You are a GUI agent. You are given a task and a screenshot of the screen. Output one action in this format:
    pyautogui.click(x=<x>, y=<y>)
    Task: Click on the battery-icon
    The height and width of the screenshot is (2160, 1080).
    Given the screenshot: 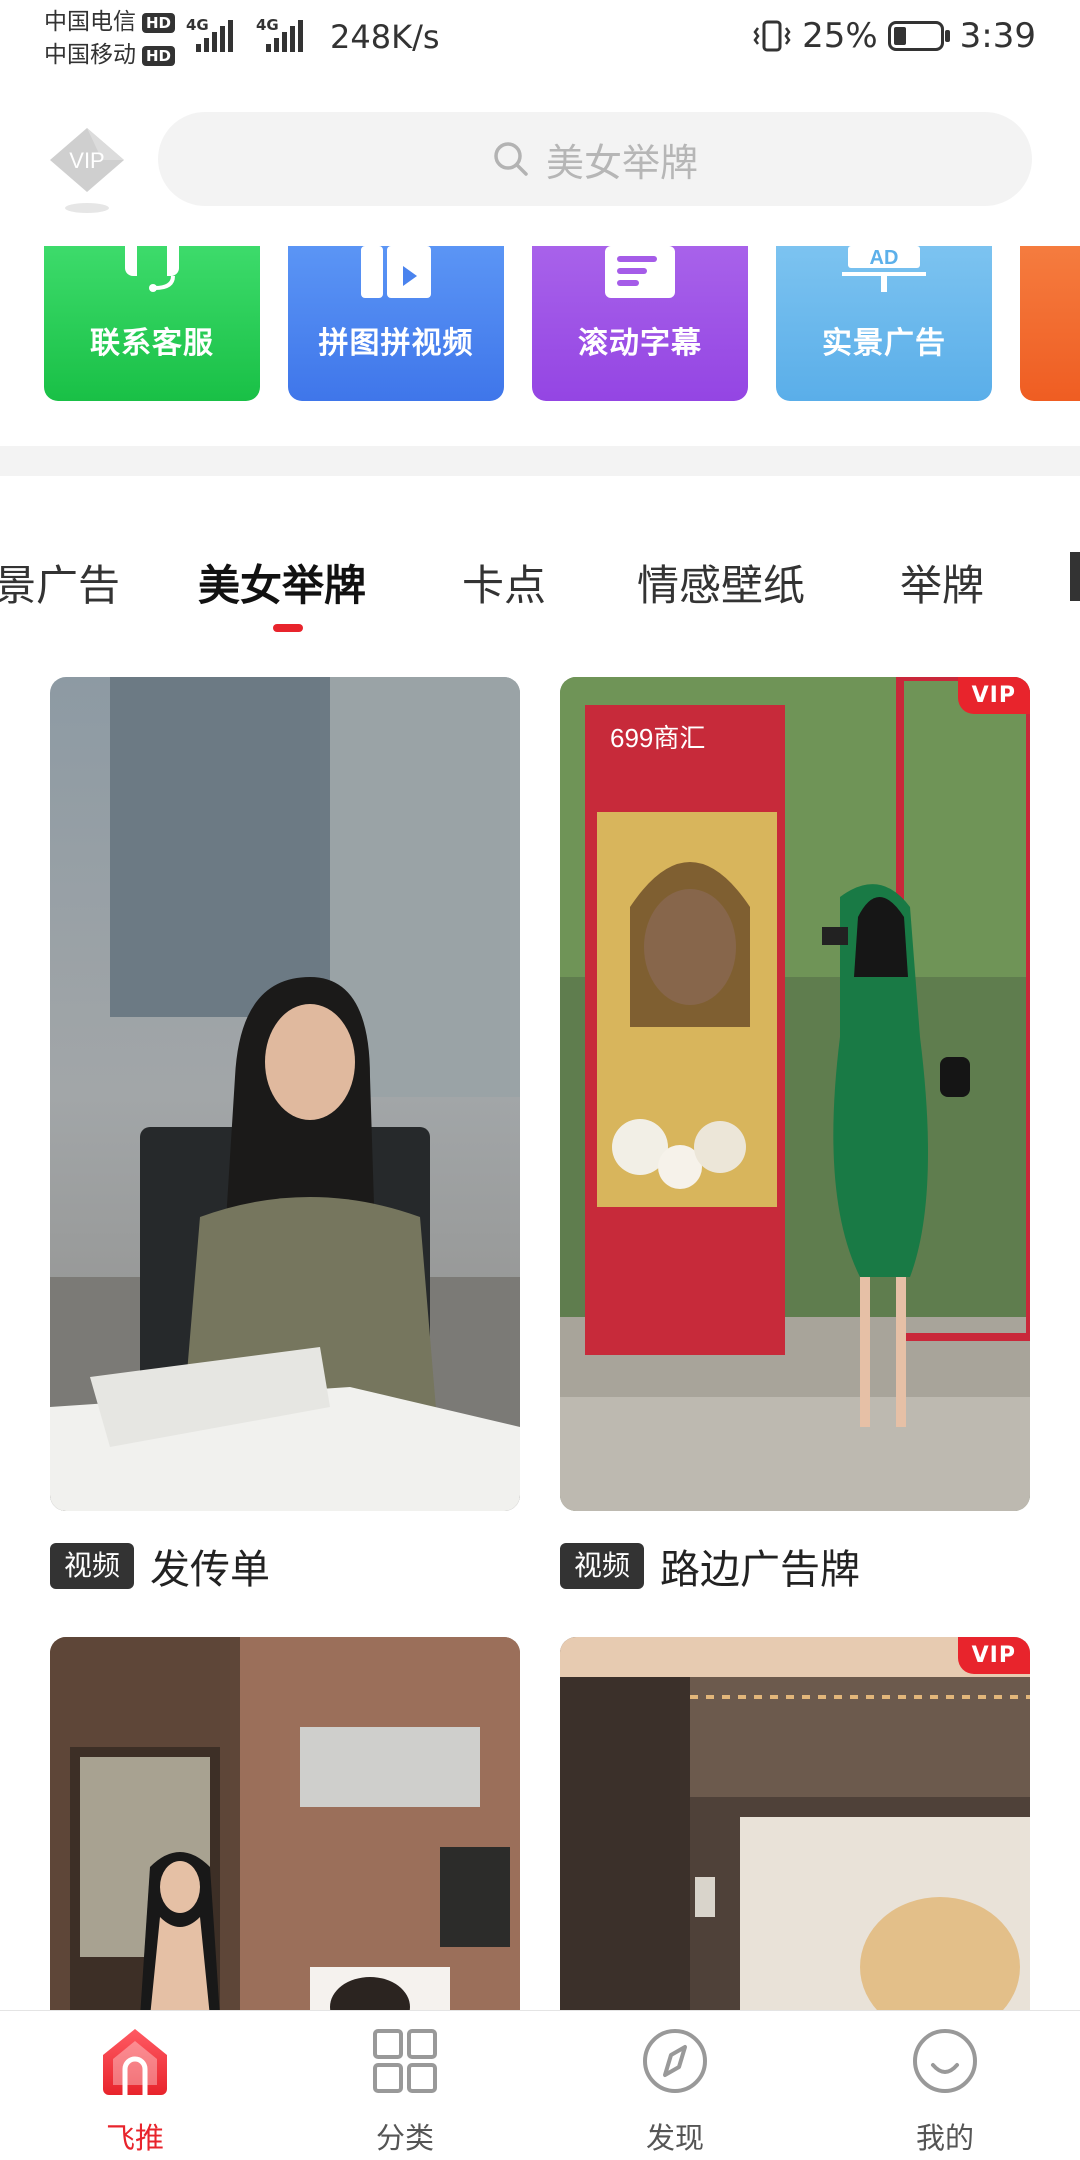 What is the action you would take?
    pyautogui.click(x=918, y=36)
    